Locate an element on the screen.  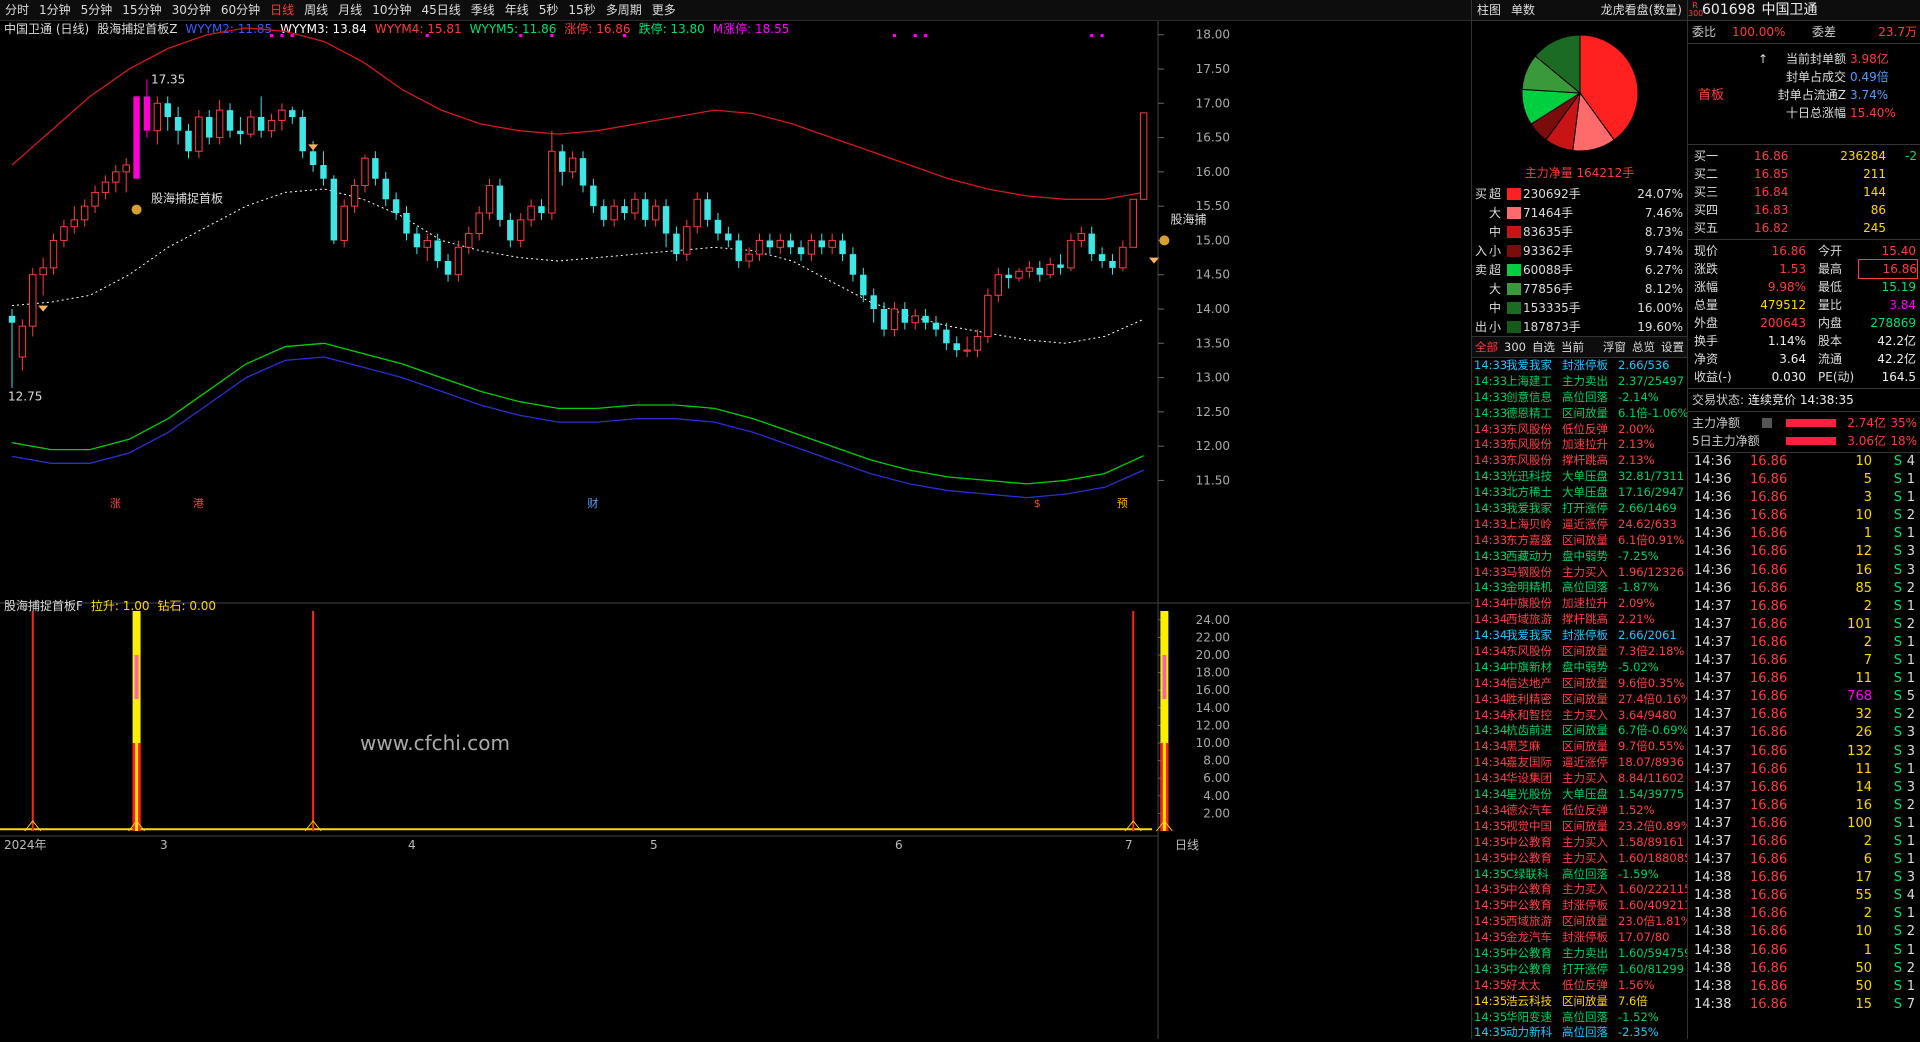
alert-row: 14:34 东风股份 区间放量 7.3倍2.18% is located at coordinates (1579, 652).